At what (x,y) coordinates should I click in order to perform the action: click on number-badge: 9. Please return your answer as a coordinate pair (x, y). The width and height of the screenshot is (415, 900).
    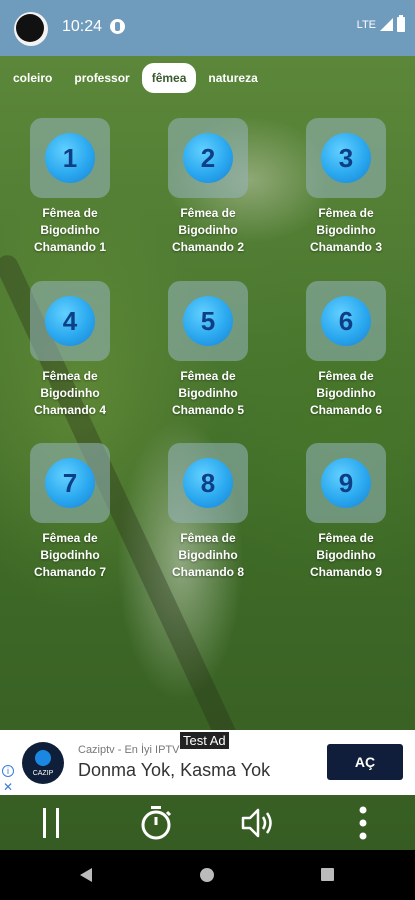
    Looking at the image, I should click on (346, 483).